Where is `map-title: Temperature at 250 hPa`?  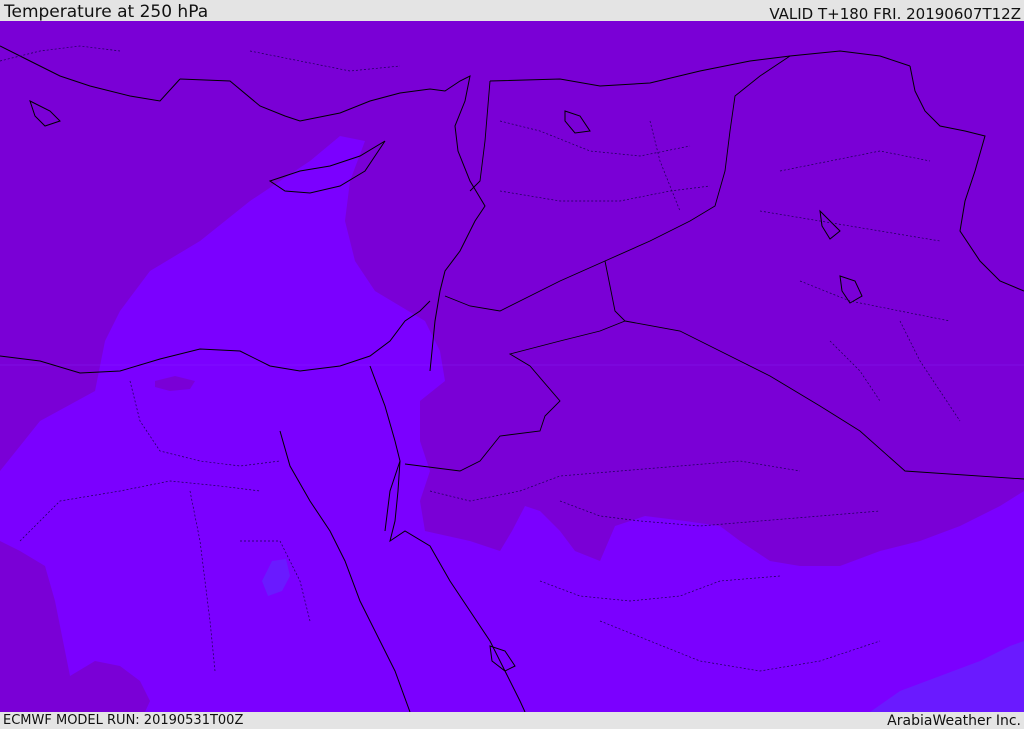
map-title: Temperature at 250 hPa is located at coordinates (106, 12).